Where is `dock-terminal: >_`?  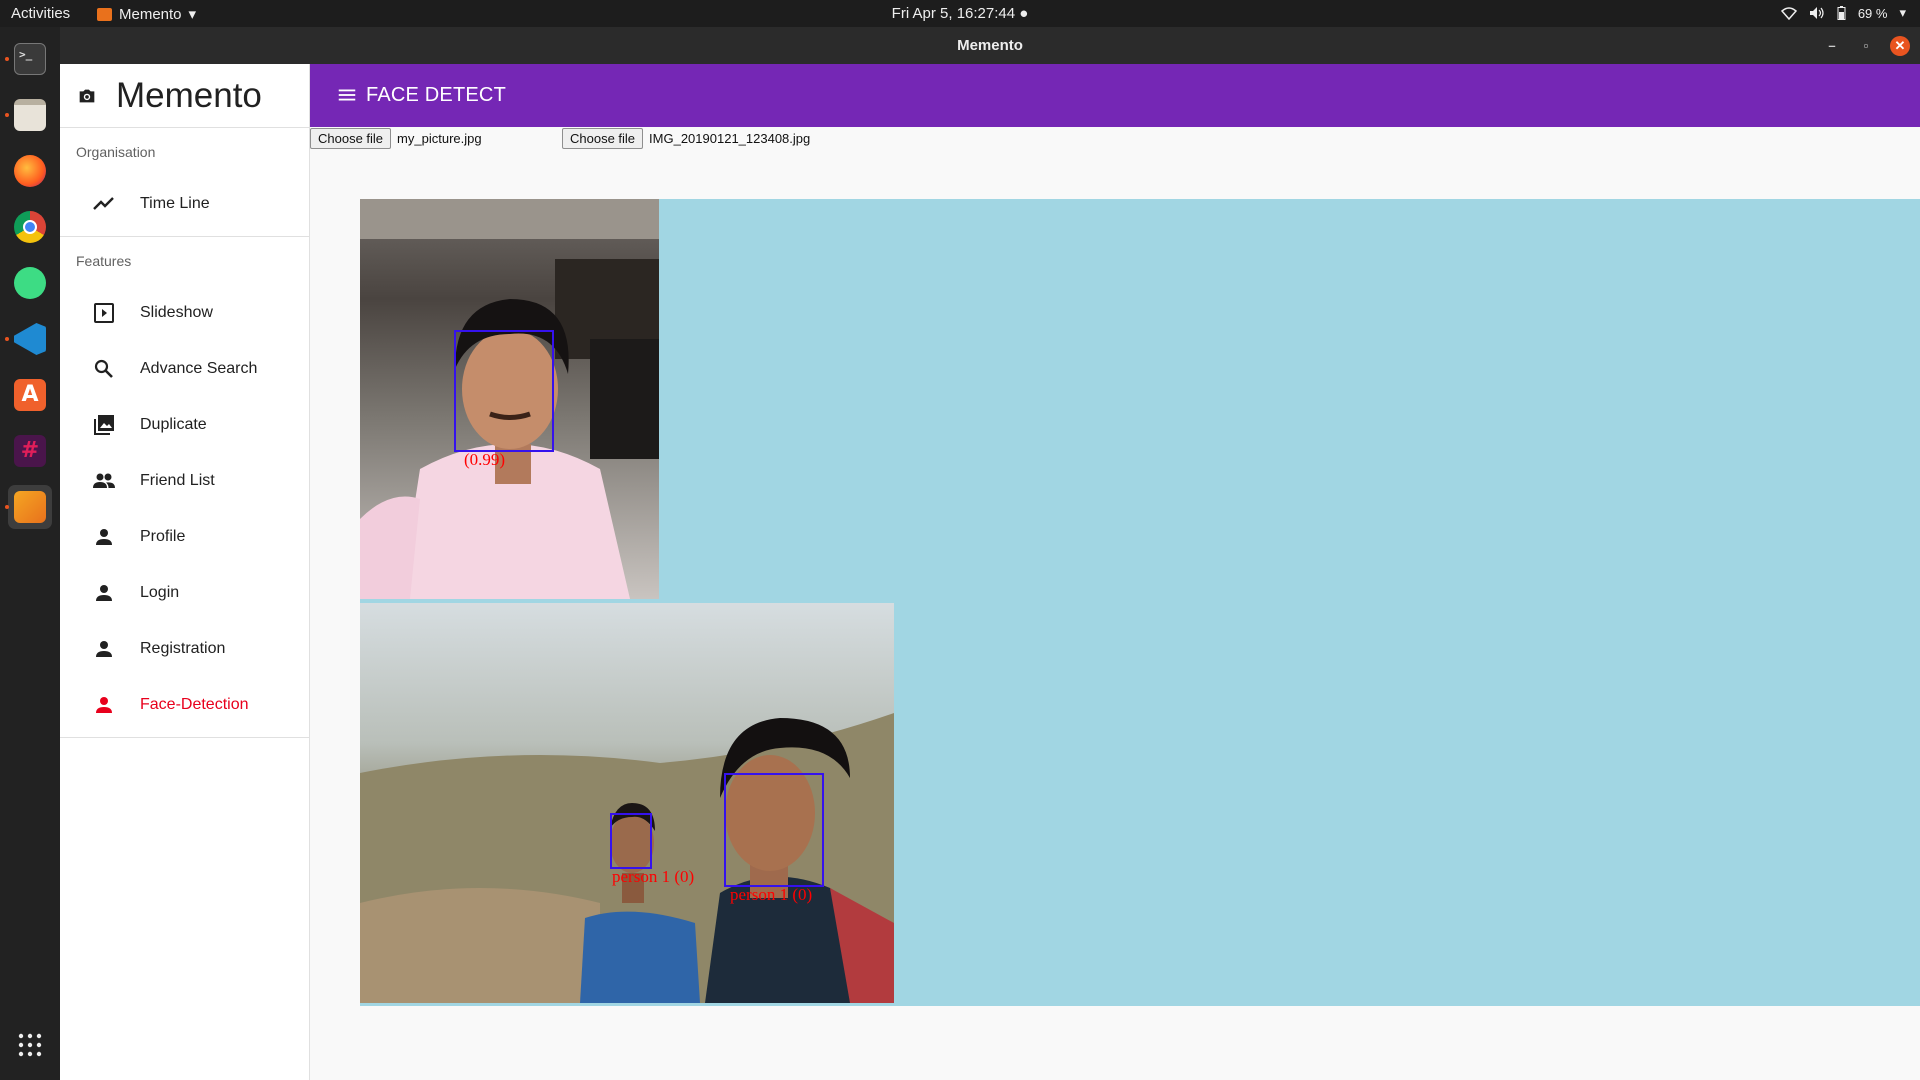
dock-terminal: >_ is located at coordinates (28, 59).